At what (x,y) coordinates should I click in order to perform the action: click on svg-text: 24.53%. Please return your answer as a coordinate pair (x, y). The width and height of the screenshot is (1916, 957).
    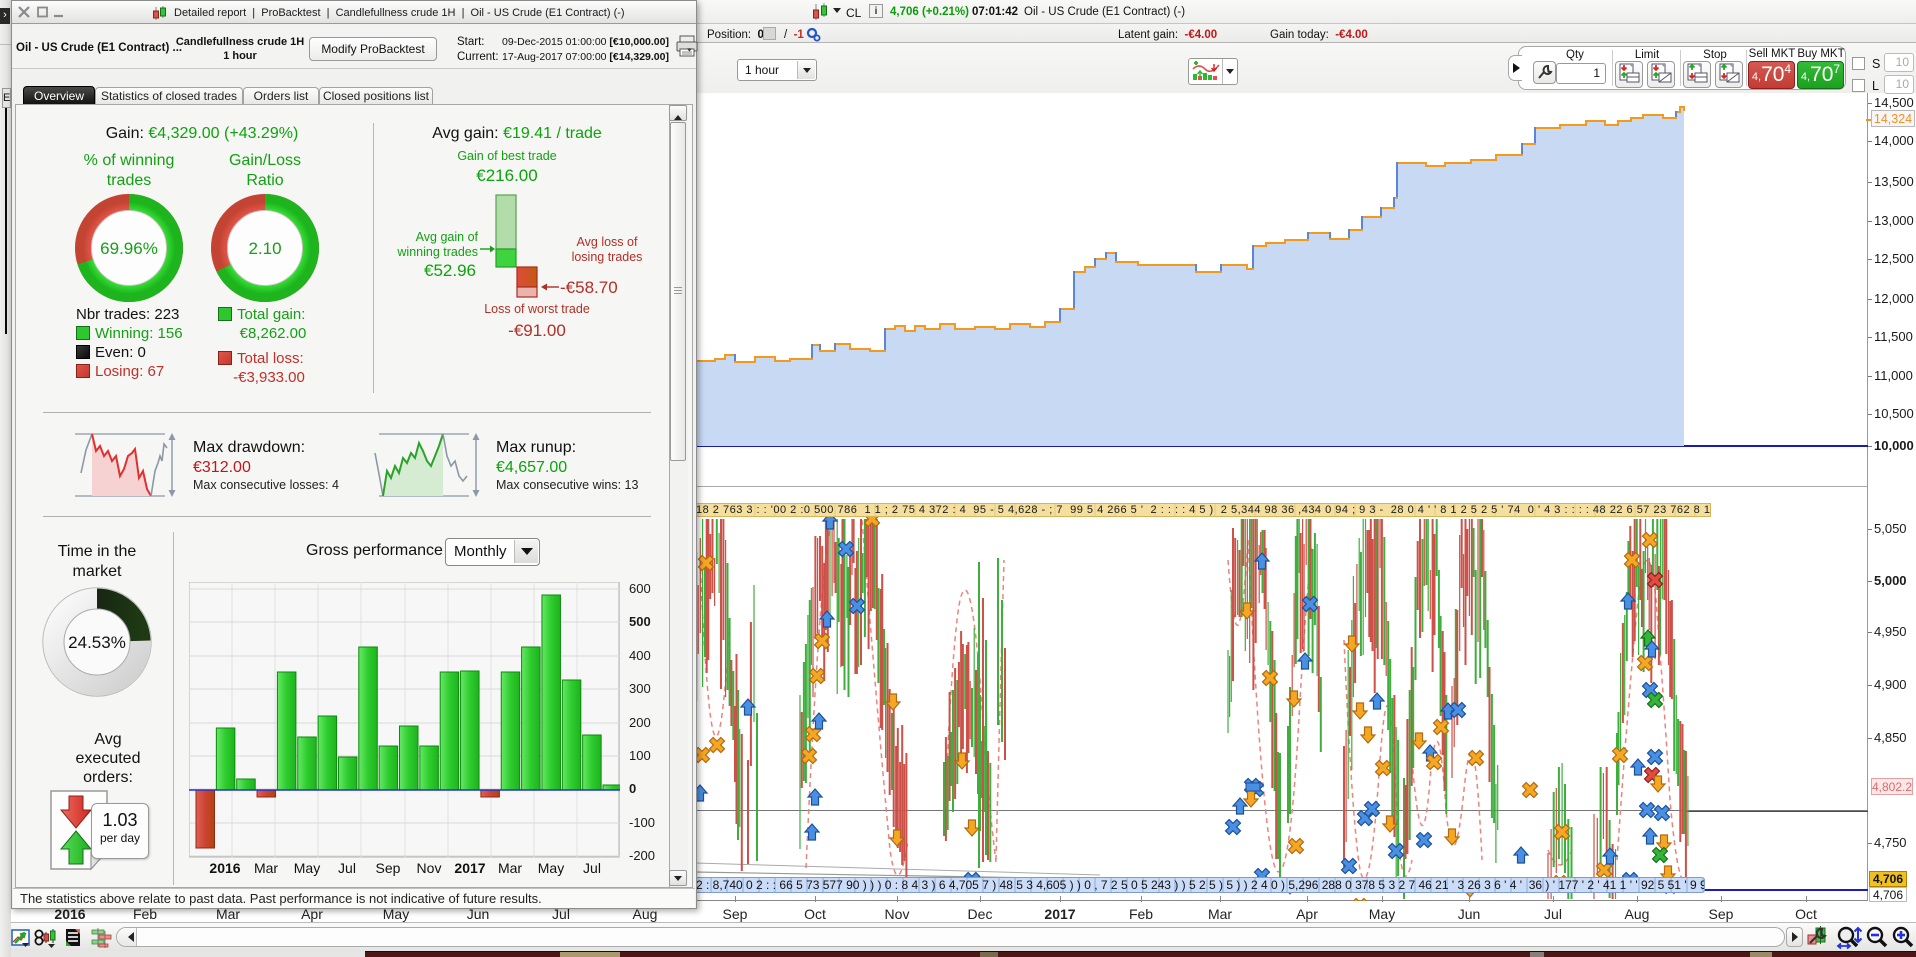
    Looking at the image, I should click on (97, 642).